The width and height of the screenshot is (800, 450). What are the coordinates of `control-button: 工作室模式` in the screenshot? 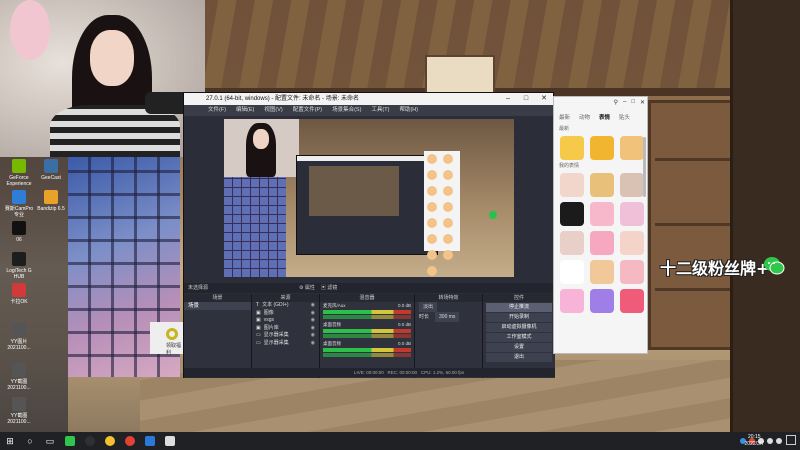 It's located at (519, 337).